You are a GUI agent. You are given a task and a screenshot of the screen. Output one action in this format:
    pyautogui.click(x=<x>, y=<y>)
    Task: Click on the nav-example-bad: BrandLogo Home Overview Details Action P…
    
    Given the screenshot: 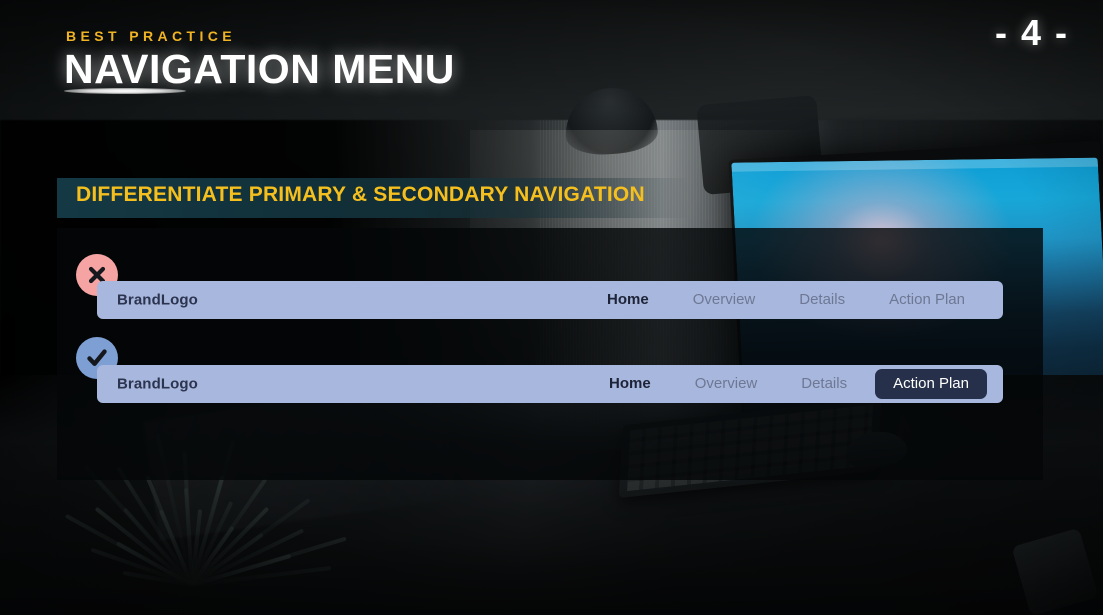 What is the action you would take?
    pyautogui.click(x=550, y=300)
    